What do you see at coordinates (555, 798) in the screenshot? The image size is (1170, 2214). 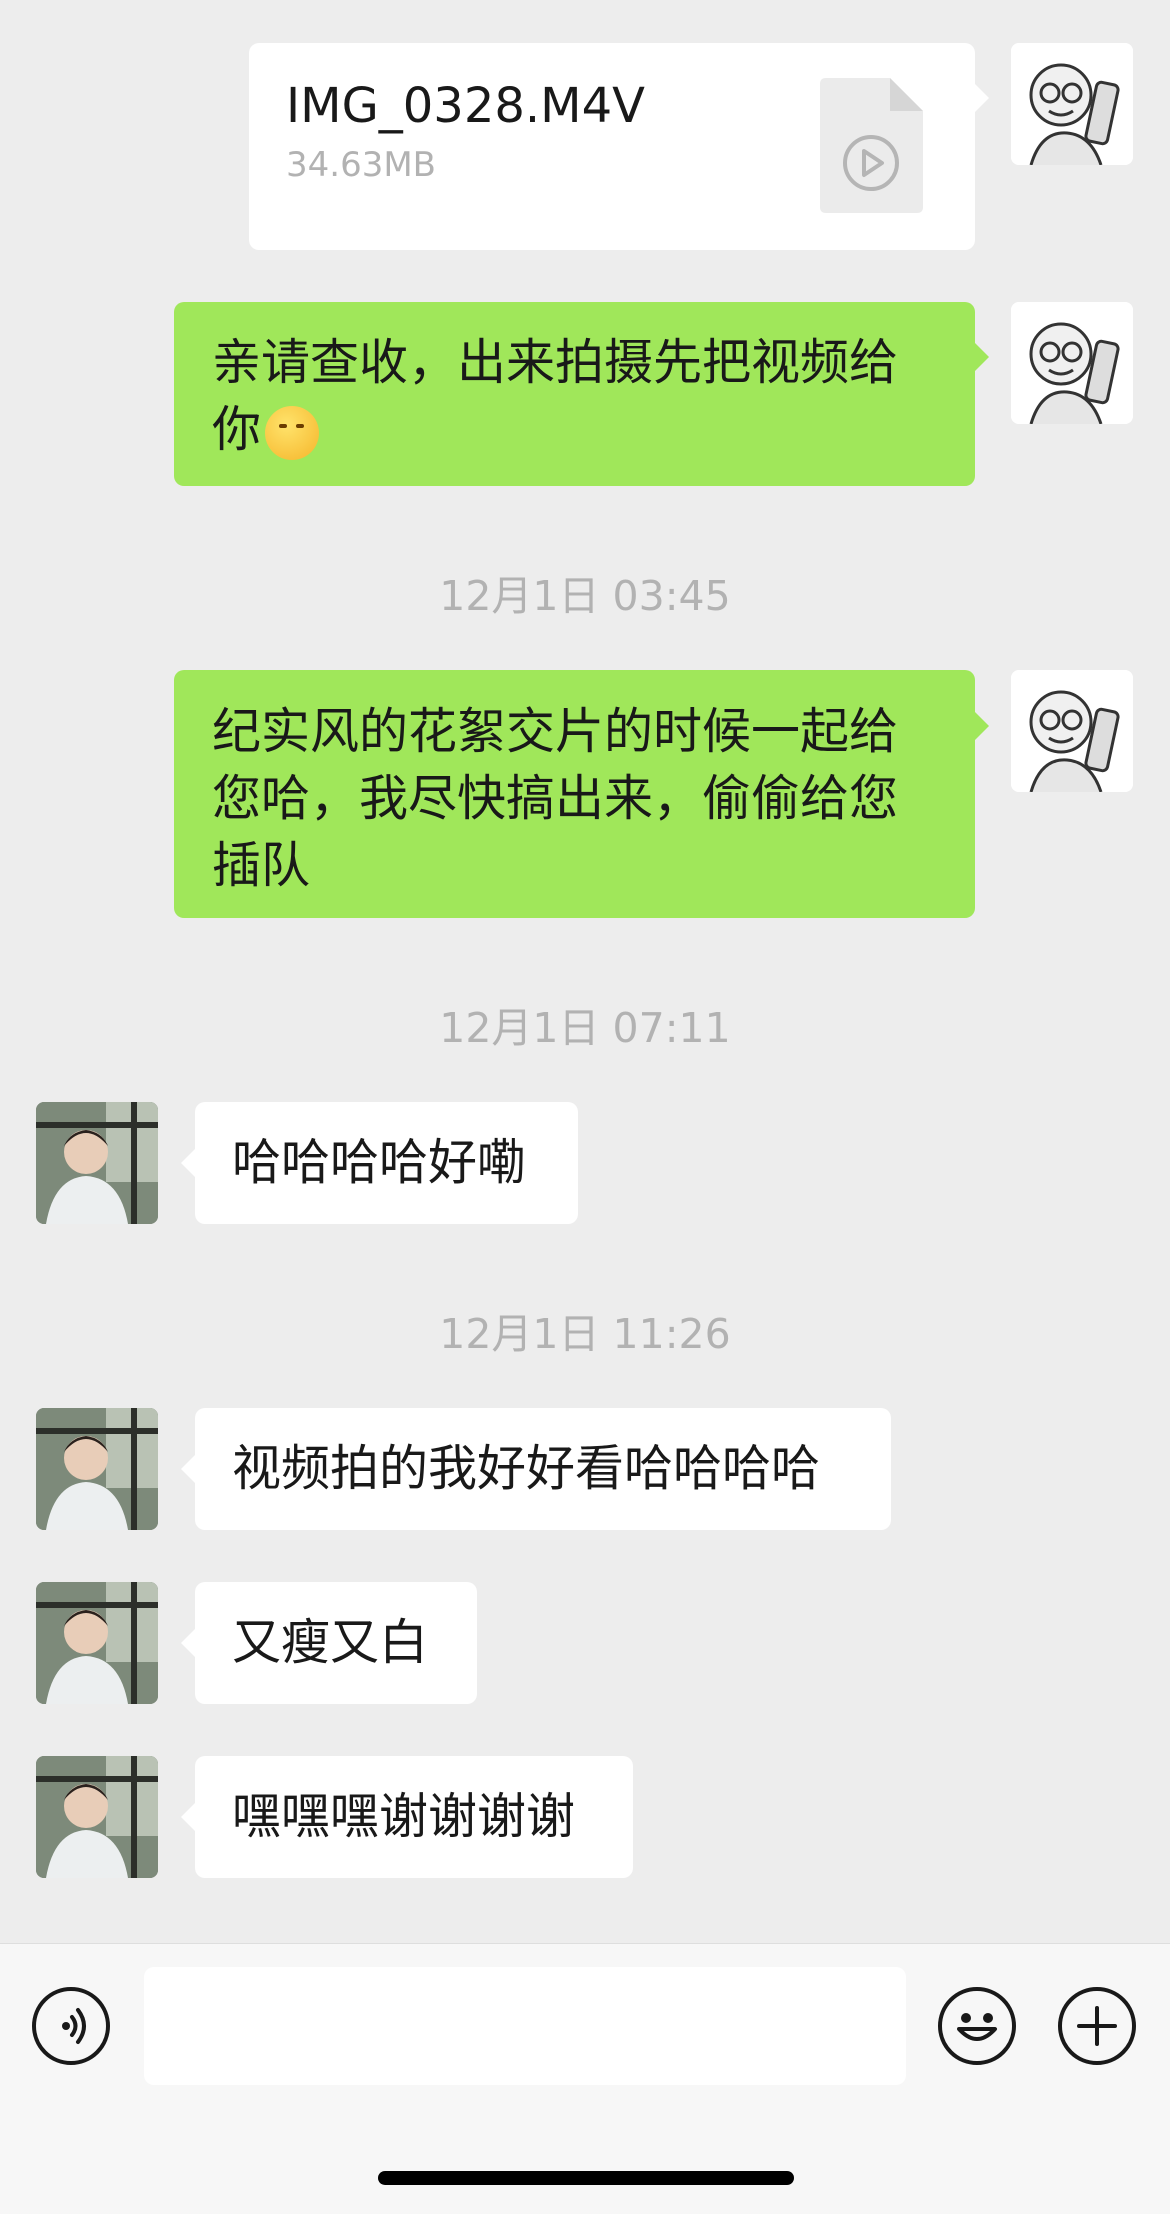 I see `message-text: 纪实风的花絮交片的时候一起给您哈，我尽快搞出来，偷偷给您插队` at bounding box center [555, 798].